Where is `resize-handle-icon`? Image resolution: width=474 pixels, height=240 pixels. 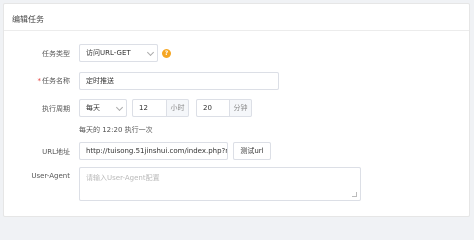
resize-handle-icon is located at coordinates (354, 194).